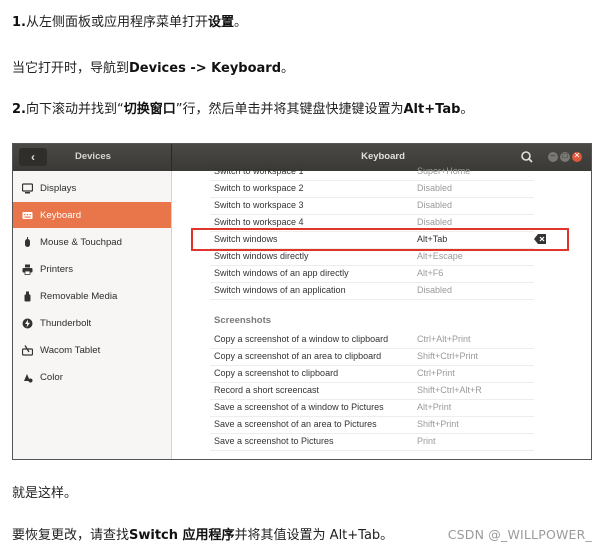  What do you see at coordinates (28, 378) in the screenshot?
I see `color-icon` at bounding box center [28, 378].